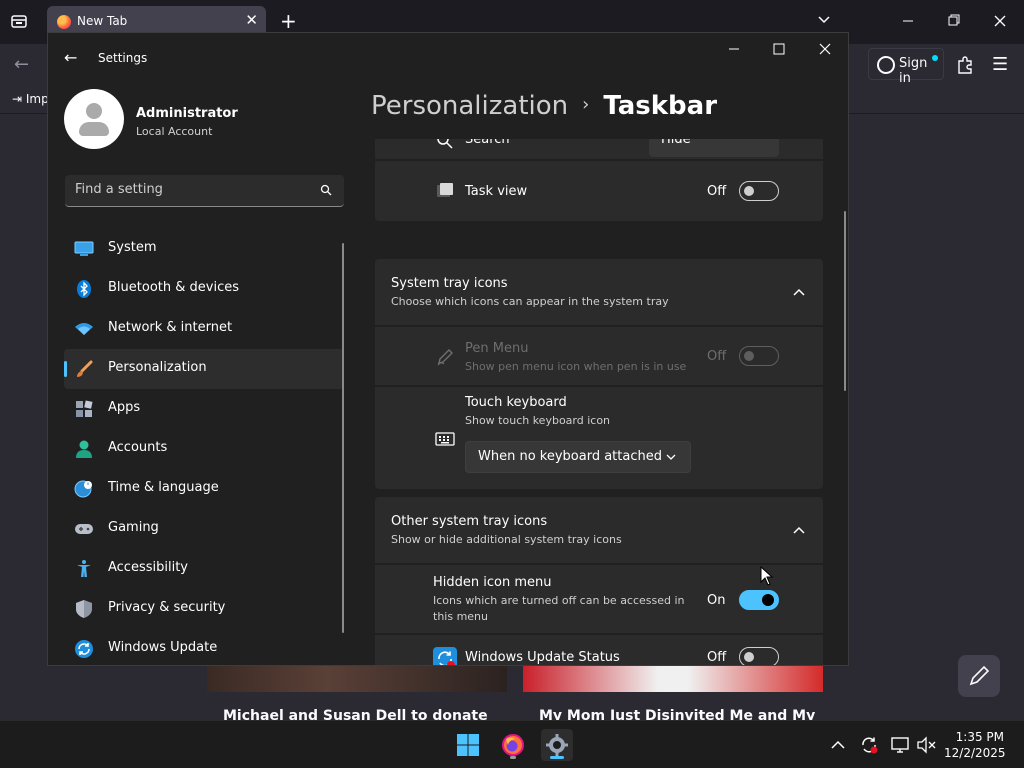 The width and height of the screenshot is (1024, 768). I want to click on search-icon, so click(326, 190).